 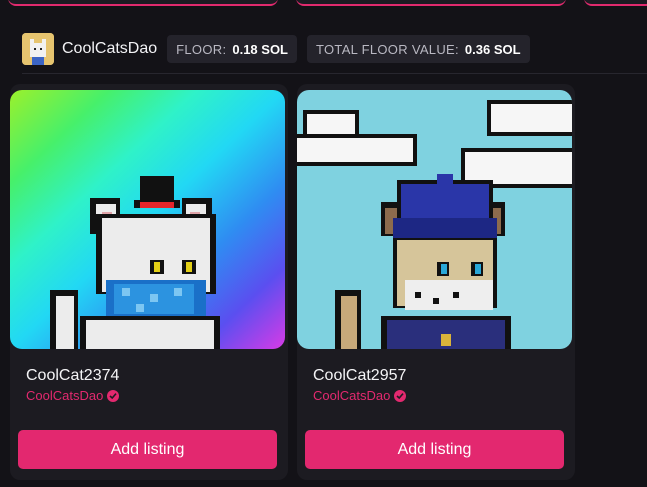 I want to click on cool-cat-avatar-icon, so click(x=38, y=49).